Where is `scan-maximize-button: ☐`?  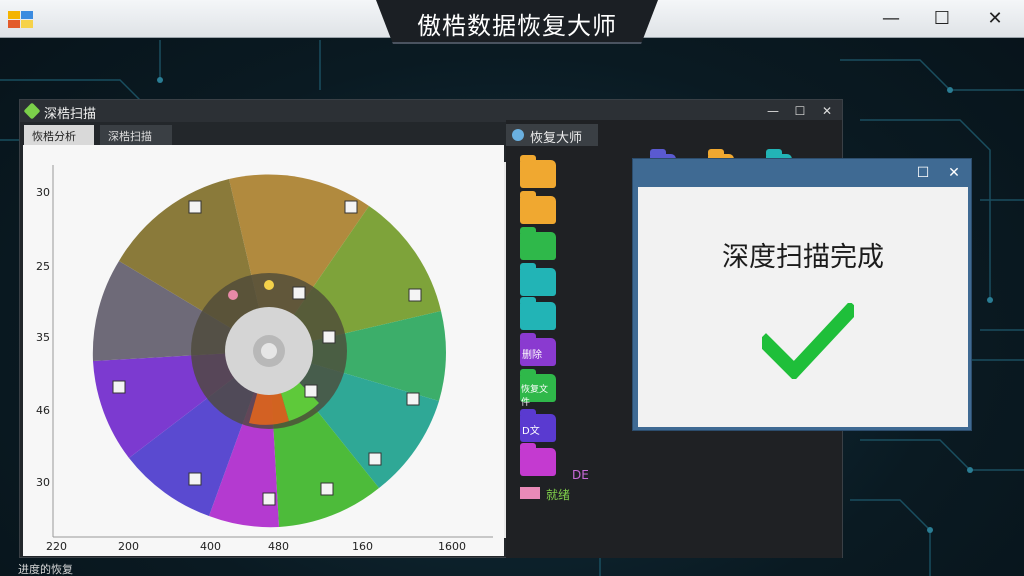 scan-maximize-button: ☐ is located at coordinates (800, 111).